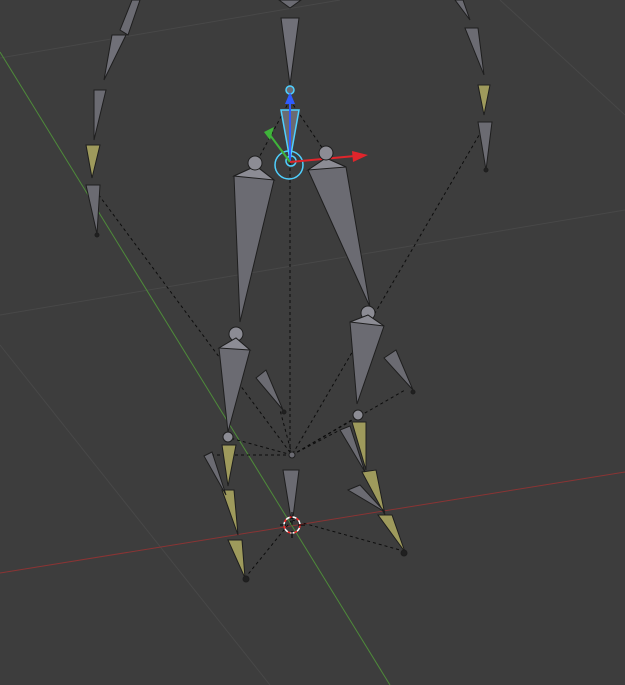 This screenshot has height=685, width=625. What do you see at coordinates (254, 239) in the screenshot?
I see `bone-thigh-left` at bounding box center [254, 239].